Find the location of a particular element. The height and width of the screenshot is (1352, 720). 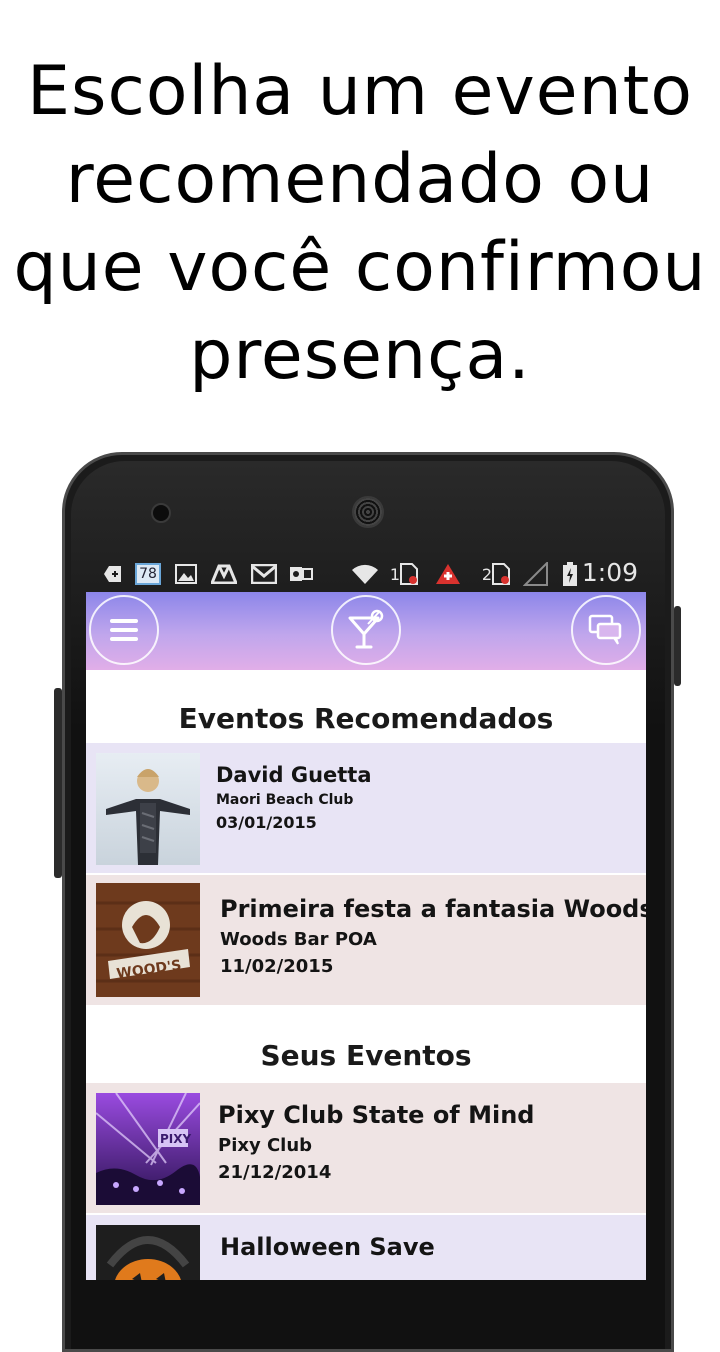

sim2-icon: 2 is located at coordinates (496, 574).